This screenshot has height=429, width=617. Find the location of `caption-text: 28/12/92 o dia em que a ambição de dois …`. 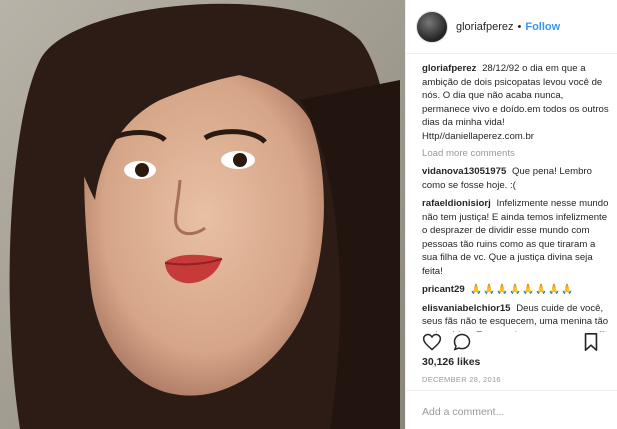

caption-text: 28/12/92 o dia em que a ambição de dois … is located at coordinates (515, 102).